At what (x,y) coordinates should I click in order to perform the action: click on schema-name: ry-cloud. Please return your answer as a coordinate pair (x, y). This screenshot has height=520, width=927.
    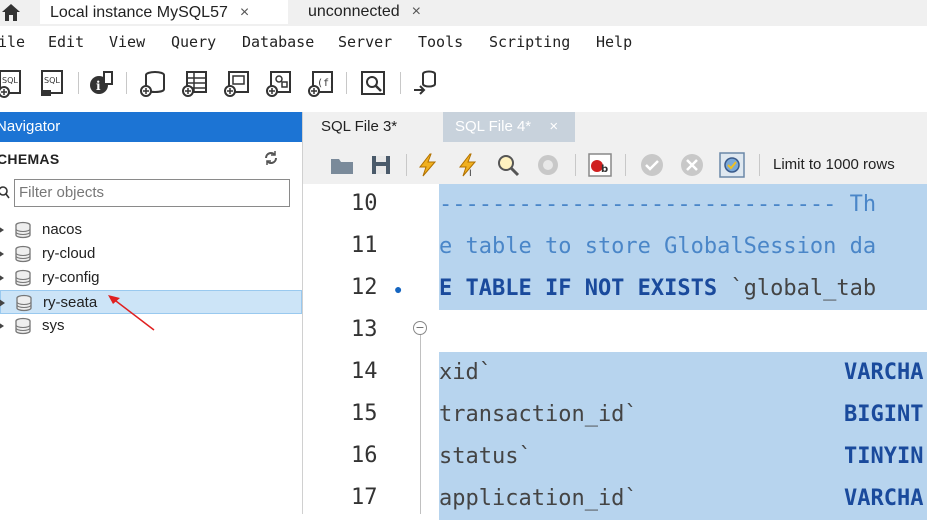
    Looking at the image, I should click on (69, 253).